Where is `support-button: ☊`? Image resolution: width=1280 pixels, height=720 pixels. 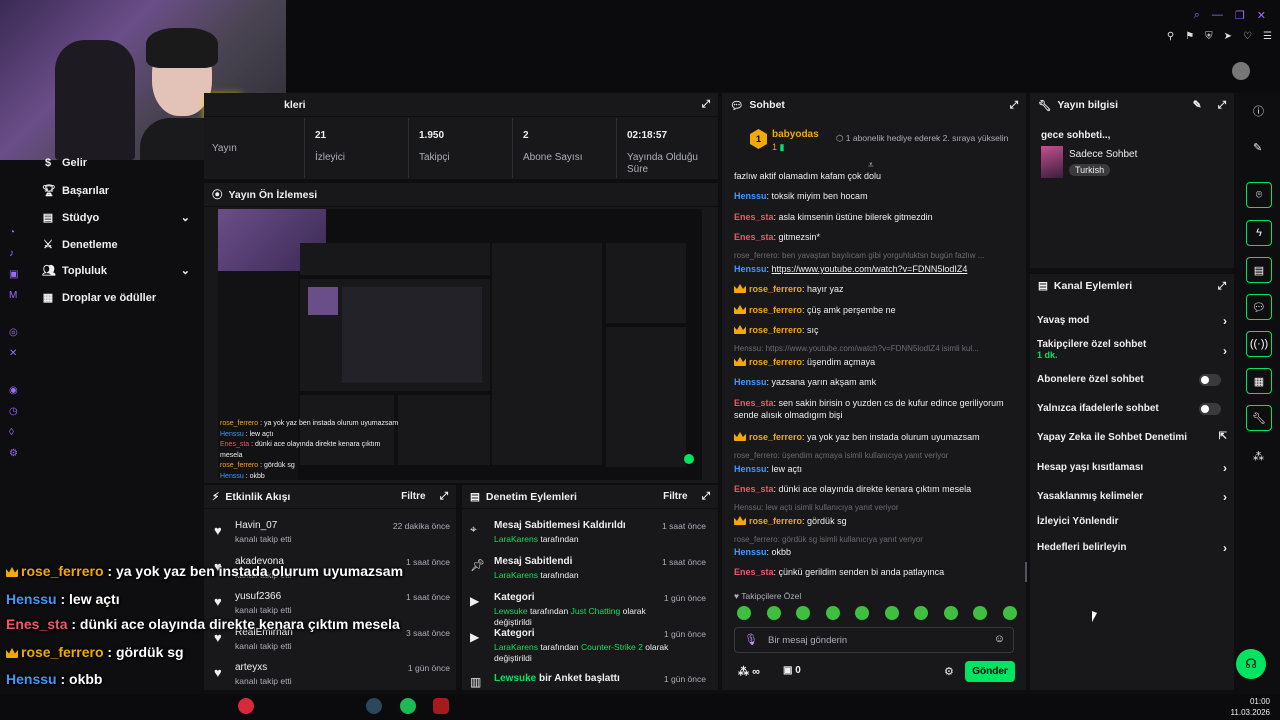
support-button: ☊ is located at coordinates (1251, 664).